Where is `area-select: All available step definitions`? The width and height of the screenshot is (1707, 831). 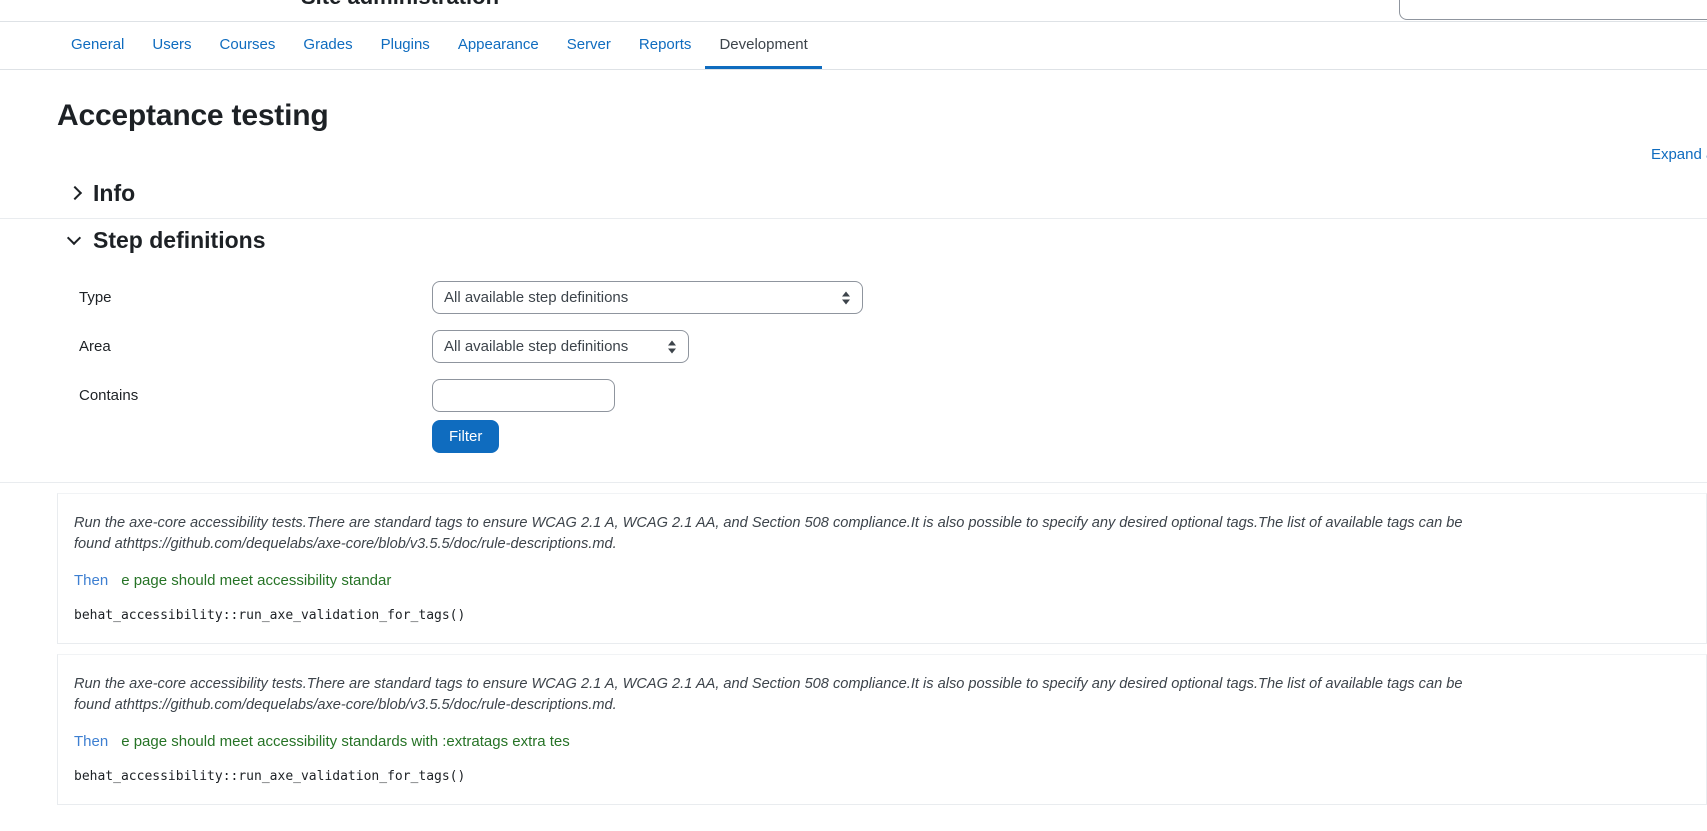 area-select: All available step definitions is located at coordinates (560, 346).